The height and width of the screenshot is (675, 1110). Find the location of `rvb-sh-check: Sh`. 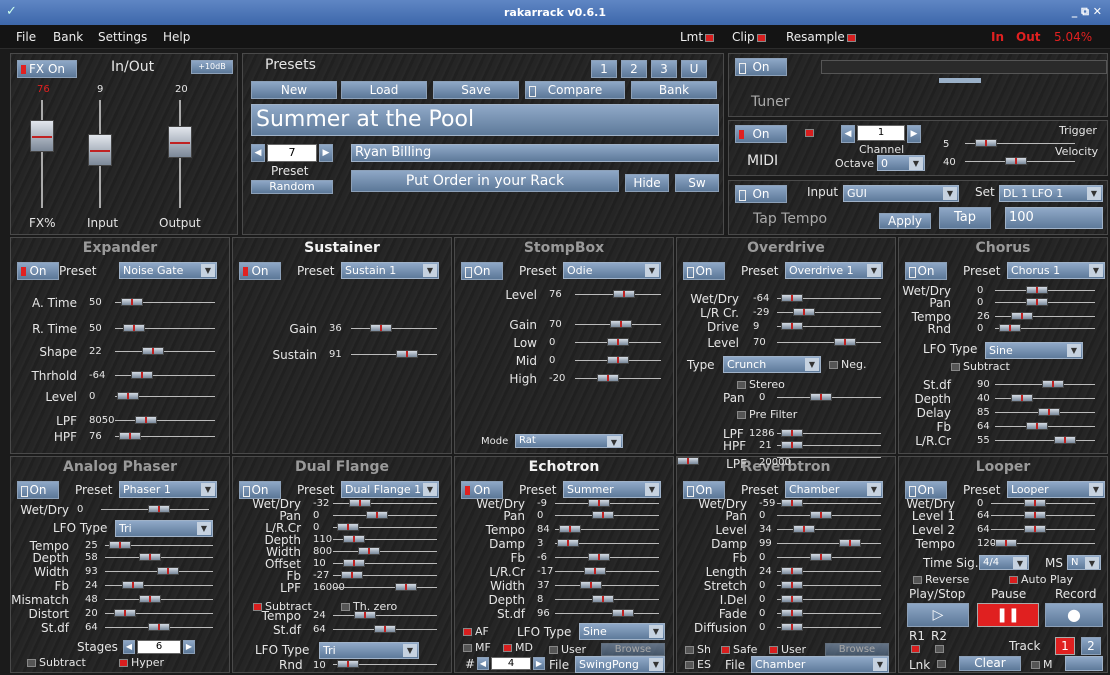

rvb-sh-check: Sh is located at coordinates (698, 649).